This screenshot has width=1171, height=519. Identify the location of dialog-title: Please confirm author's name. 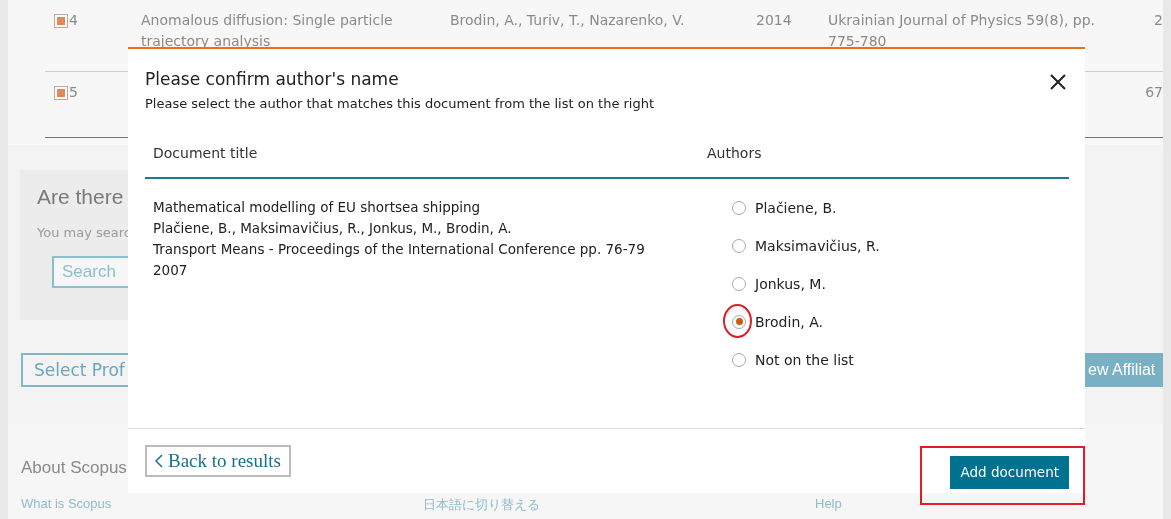
(272, 79).